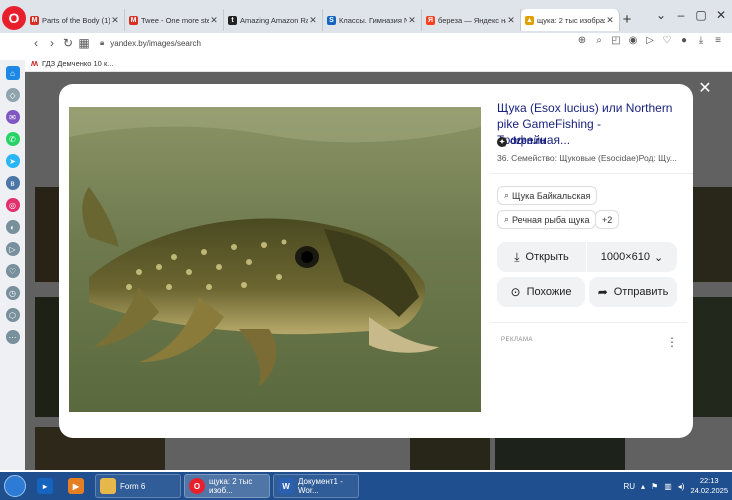 The height and width of the screenshot is (500, 732). I want to click on open-button: ⤓ Открыть, so click(541, 257).